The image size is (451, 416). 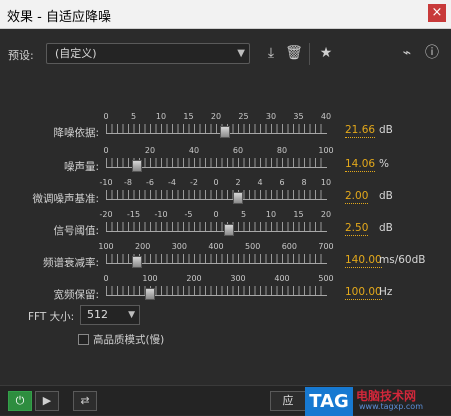 What do you see at coordinates (128, 182) in the screenshot?
I see `tick-label: -8` at bounding box center [128, 182].